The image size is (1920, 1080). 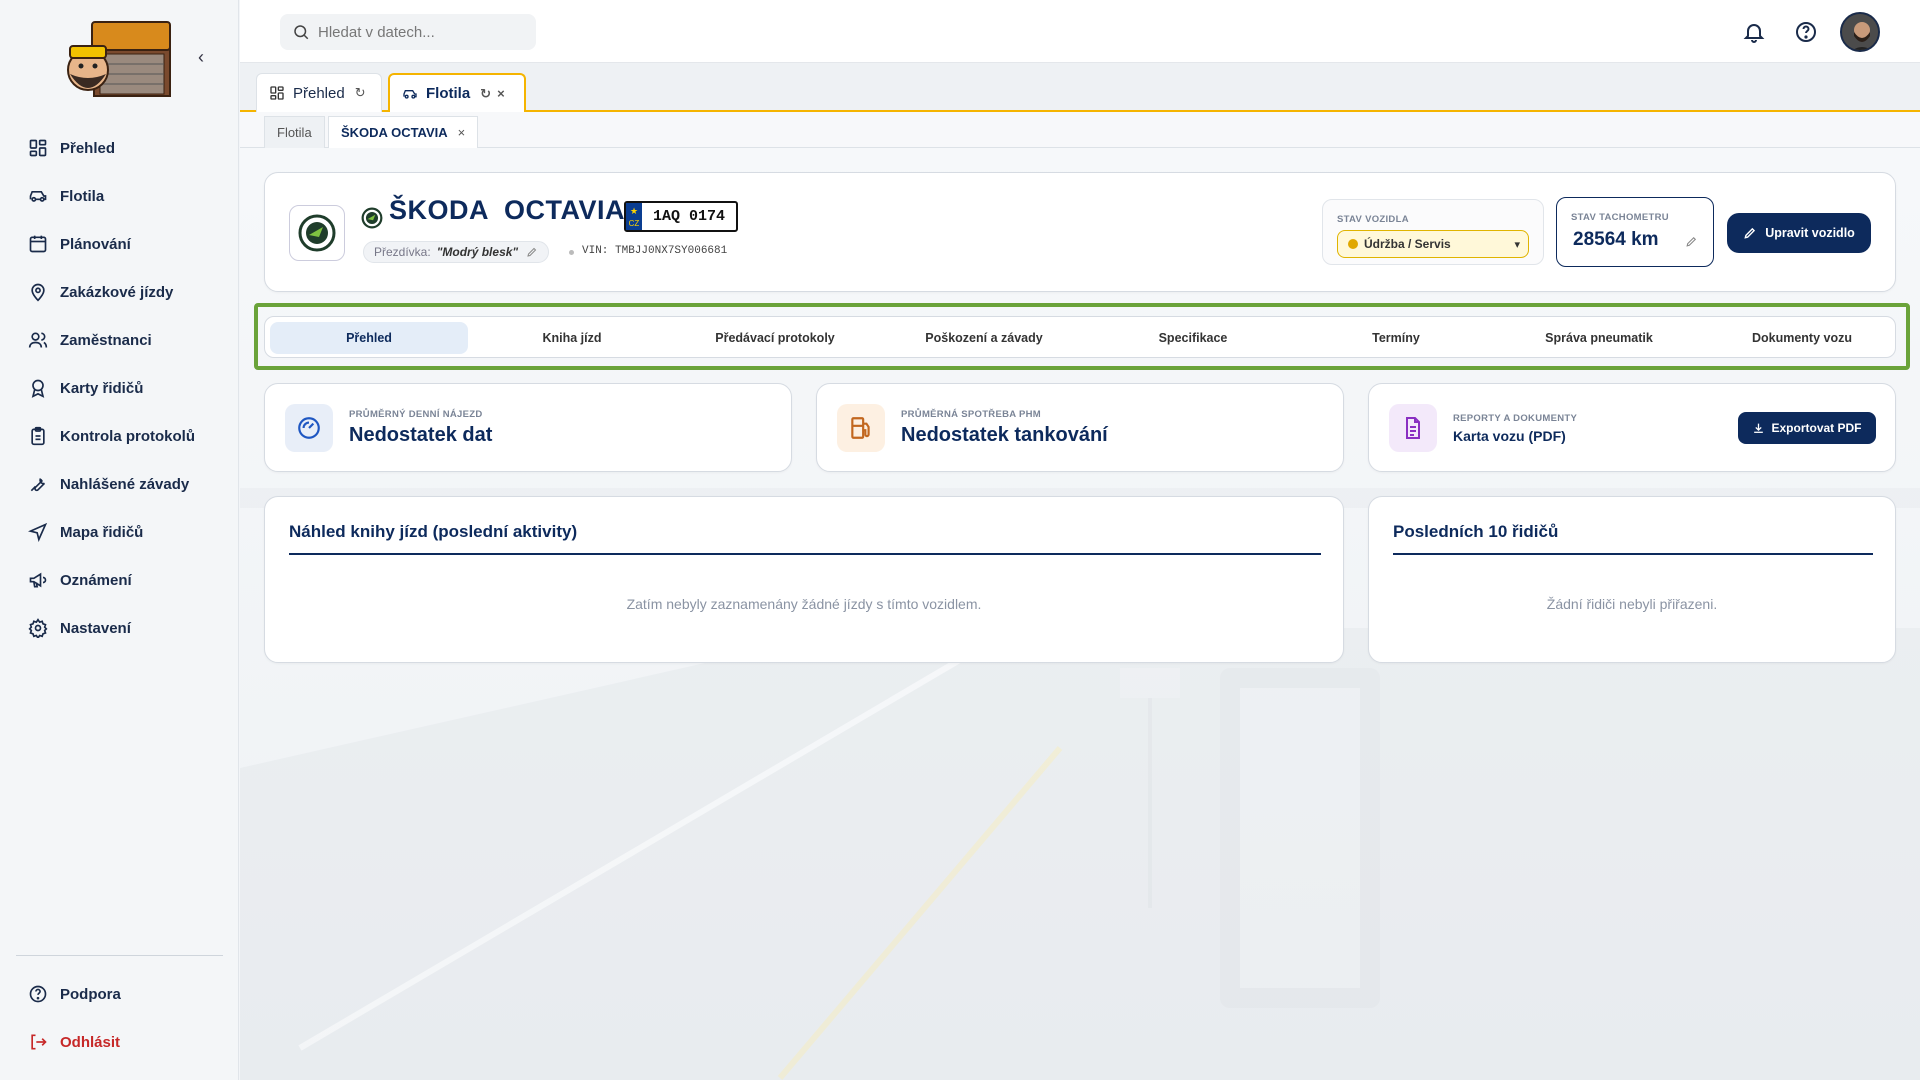 What do you see at coordinates (1802, 338) in the screenshot?
I see `tab-dokumenty-vozu: Dokumenty vozu` at bounding box center [1802, 338].